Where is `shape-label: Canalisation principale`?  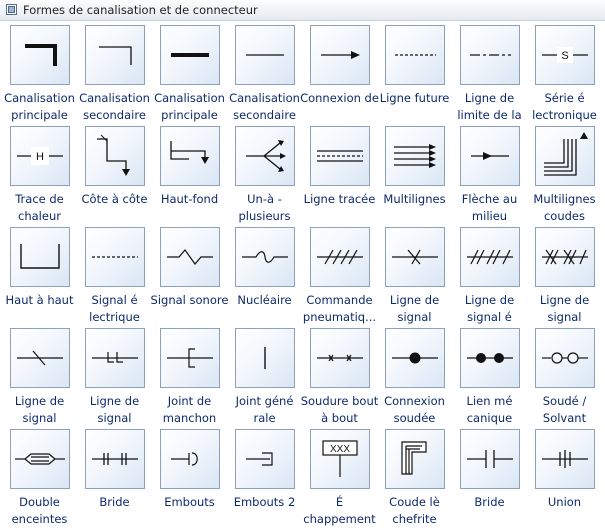 shape-label: Canalisation principale is located at coordinates (189, 106).